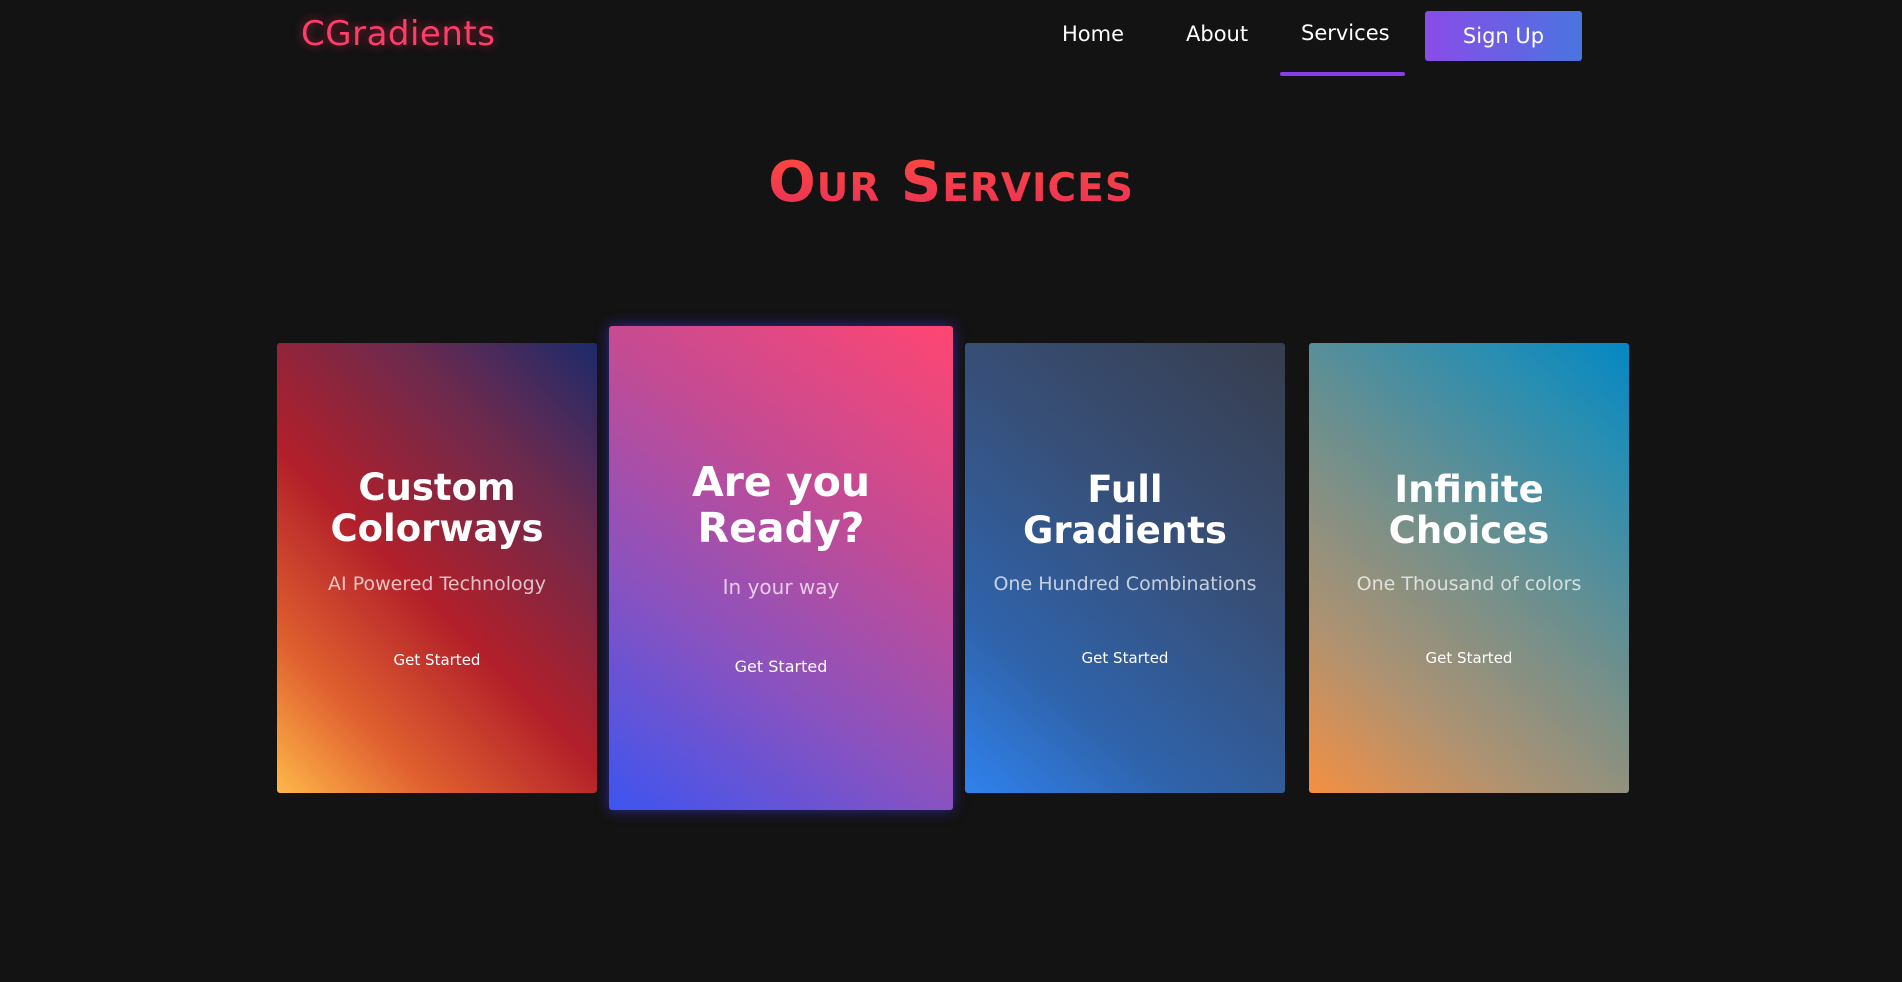  What do you see at coordinates (1503, 36) in the screenshot?
I see `sign-up-button: Sign Up` at bounding box center [1503, 36].